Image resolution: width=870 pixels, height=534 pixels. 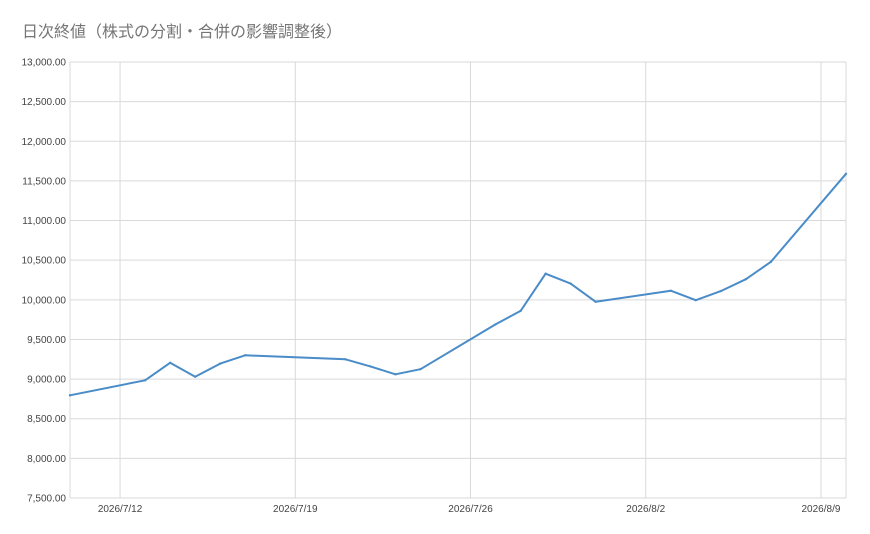 I want to click on x-tick-label: 2026/8/9, so click(x=820, y=509).